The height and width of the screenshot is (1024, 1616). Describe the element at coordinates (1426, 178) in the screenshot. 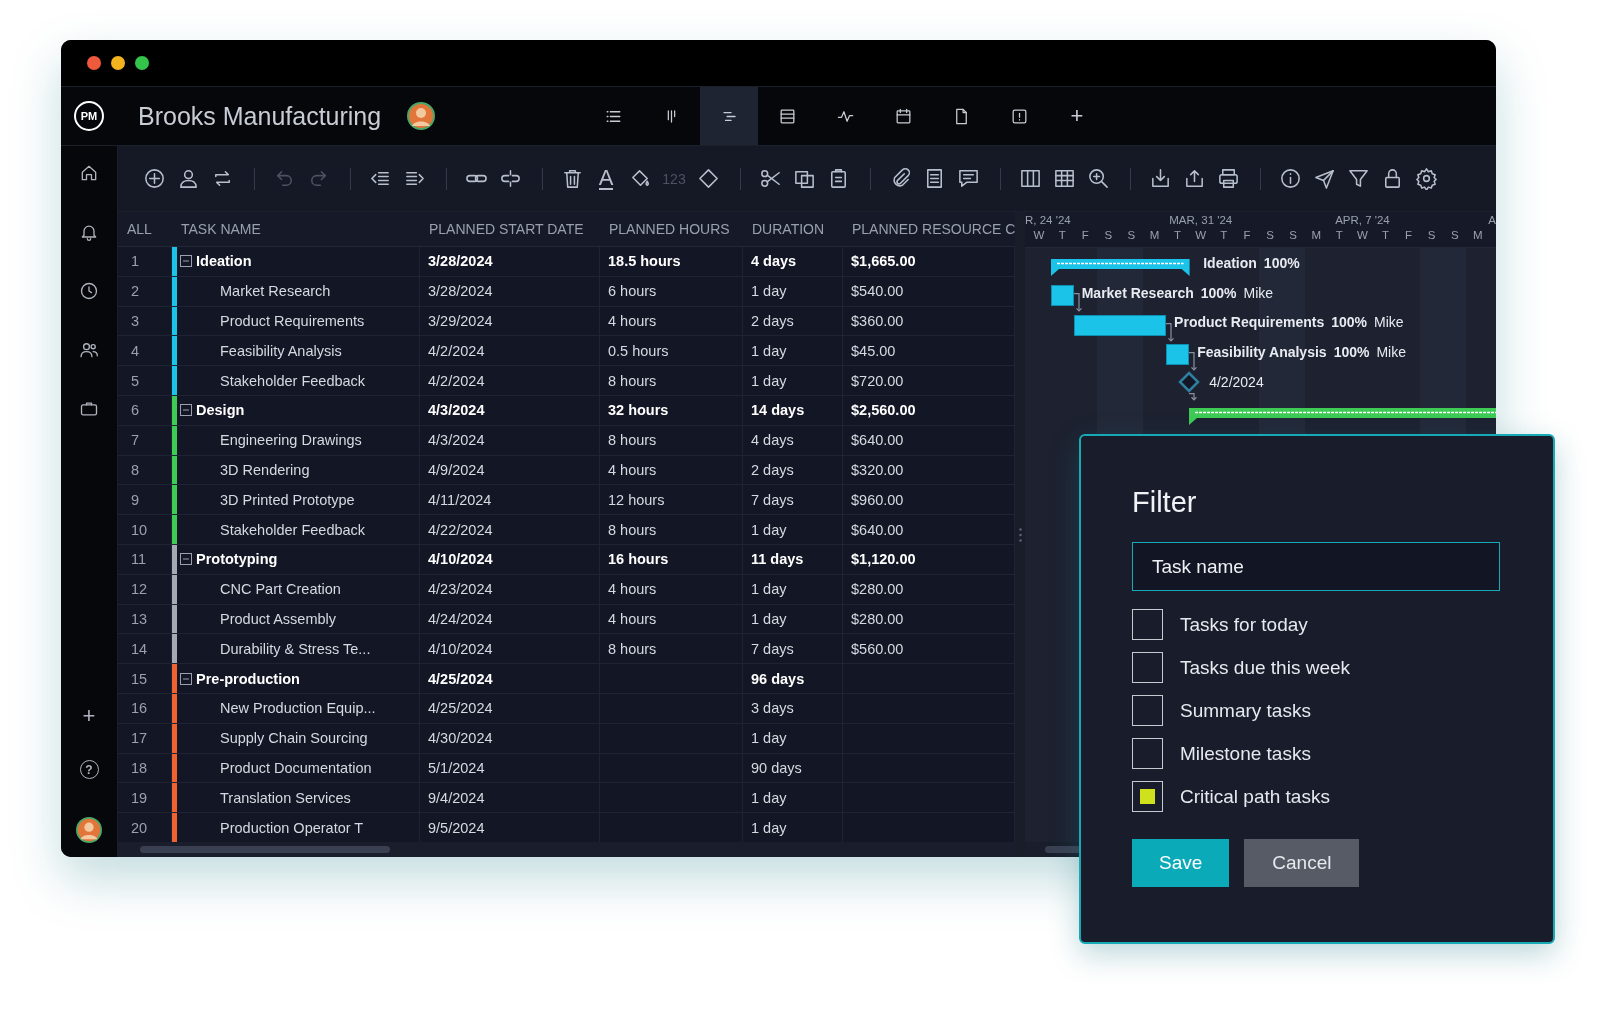

I see `settings-icon` at that location.